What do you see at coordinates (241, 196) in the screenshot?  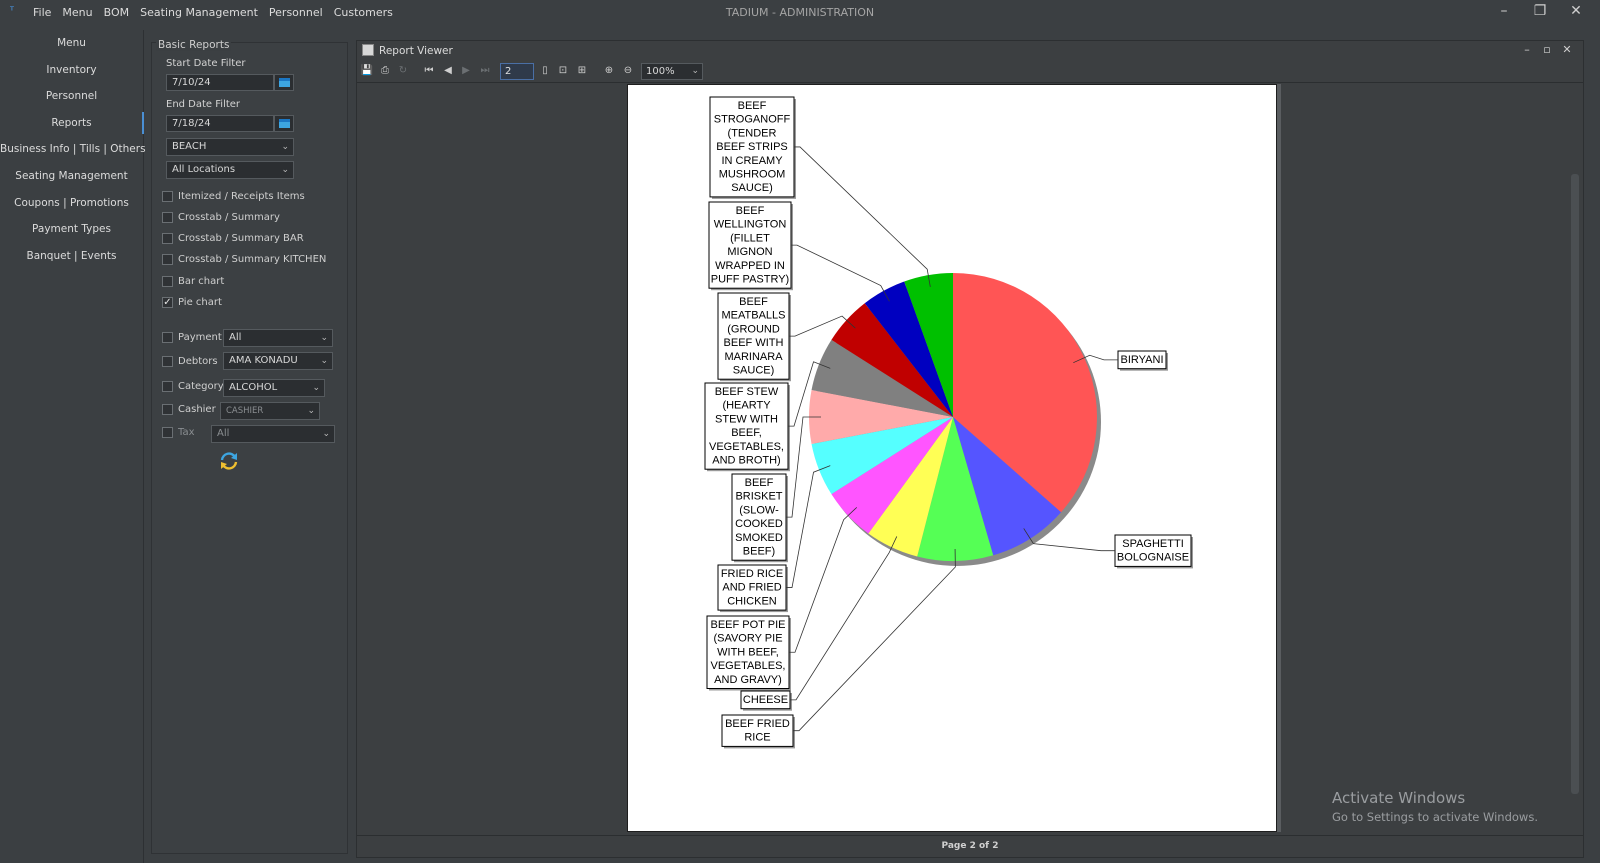 I see `option-label: Itemized / Receipts Items` at bounding box center [241, 196].